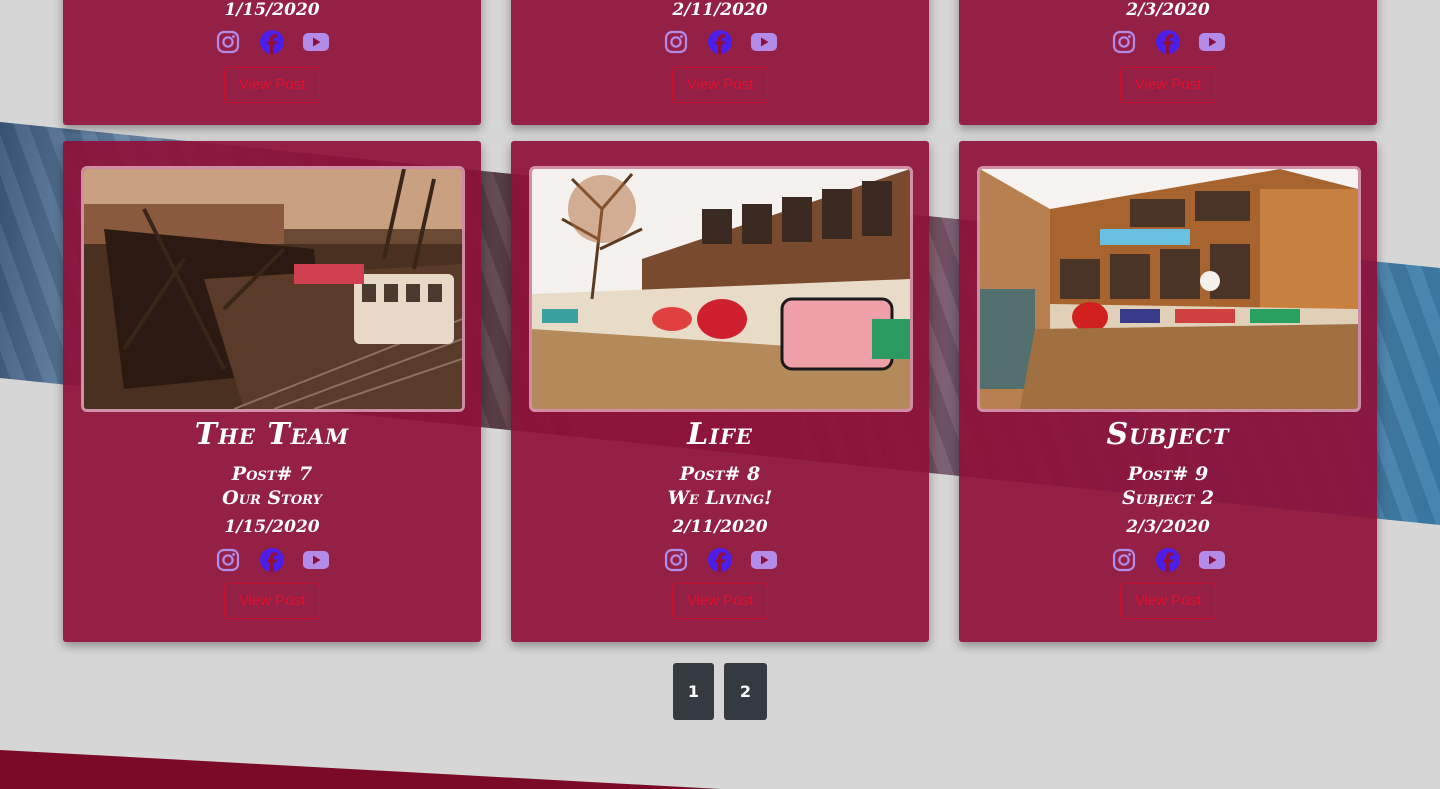 The width and height of the screenshot is (1440, 789). What do you see at coordinates (273, 289) in the screenshot?
I see `subway-graffiti-photo` at bounding box center [273, 289].